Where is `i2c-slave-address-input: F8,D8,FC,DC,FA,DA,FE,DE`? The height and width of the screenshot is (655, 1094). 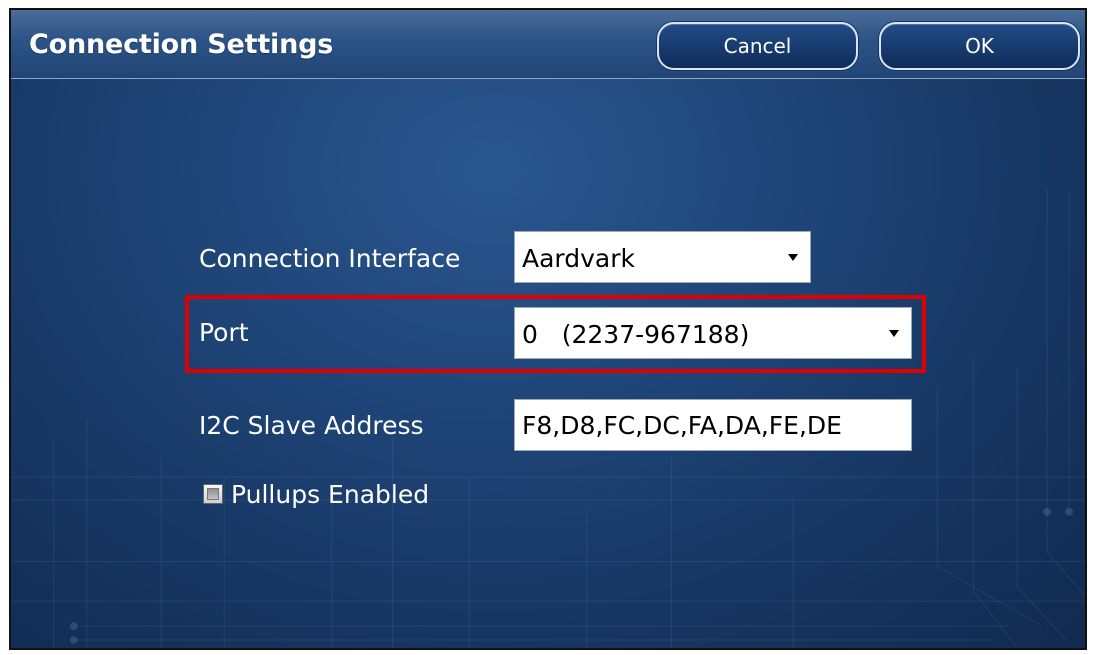
i2c-slave-address-input: F8,D8,FC,DC,FA,DA,FE,DE is located at coordinates (713, 425).